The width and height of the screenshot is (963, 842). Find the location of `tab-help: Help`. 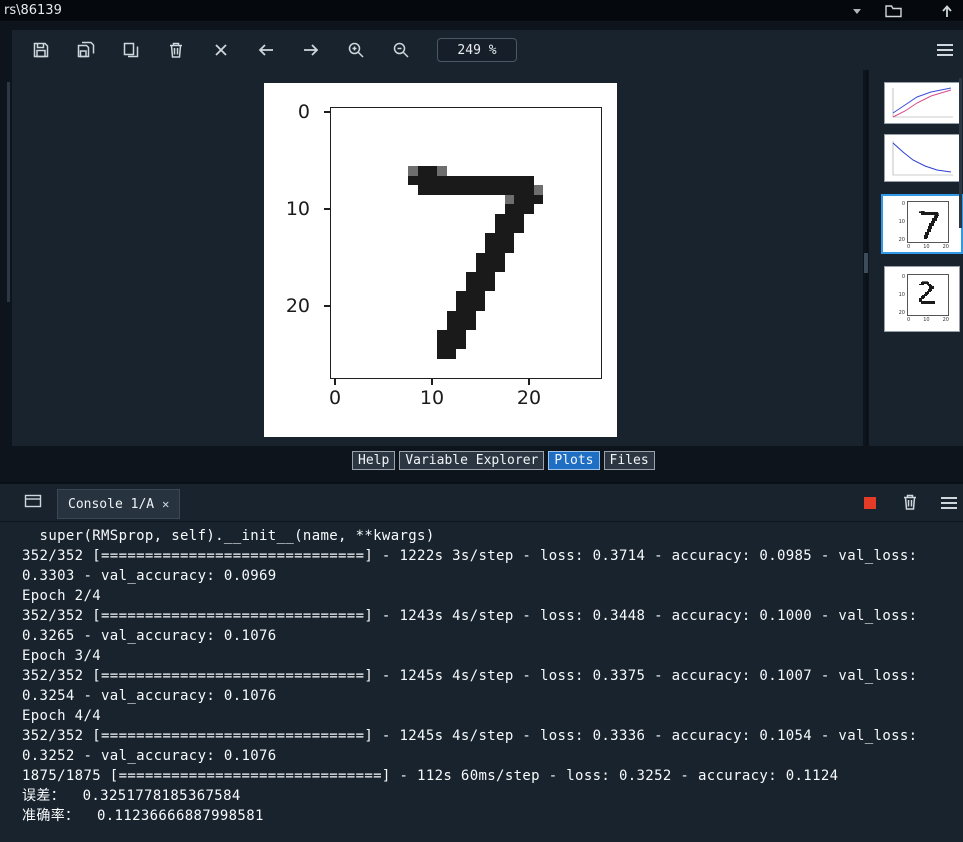

tab-help: Help is located at coordinates (374, 460).